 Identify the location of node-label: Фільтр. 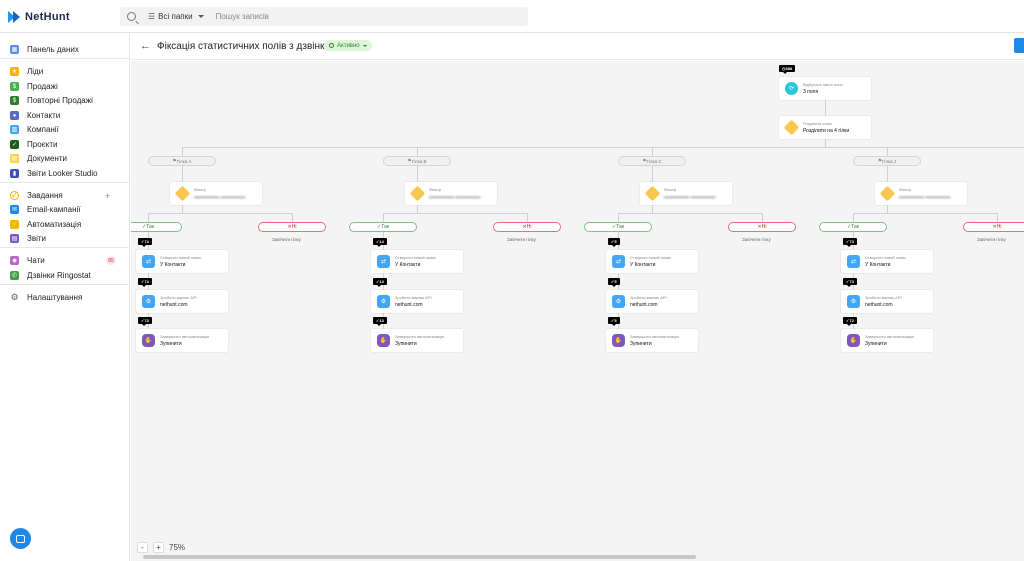
(905, 189).